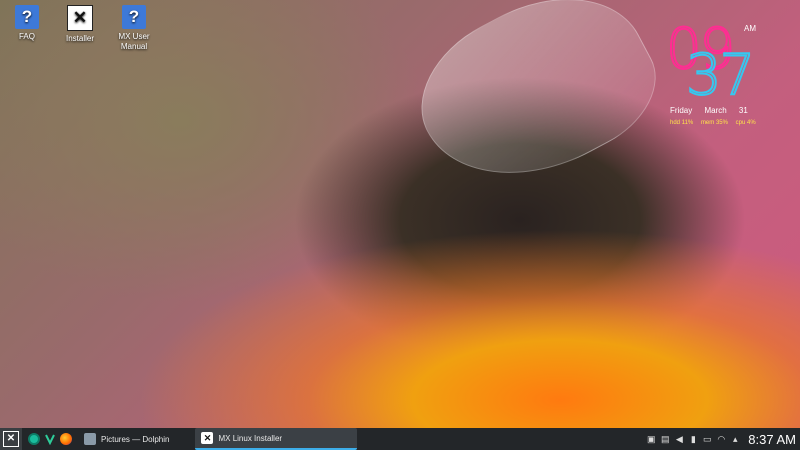  Describe the element at coordinates (745, 123) in the screenshot. I see `stat-cpu: cpu 4%` at that location.